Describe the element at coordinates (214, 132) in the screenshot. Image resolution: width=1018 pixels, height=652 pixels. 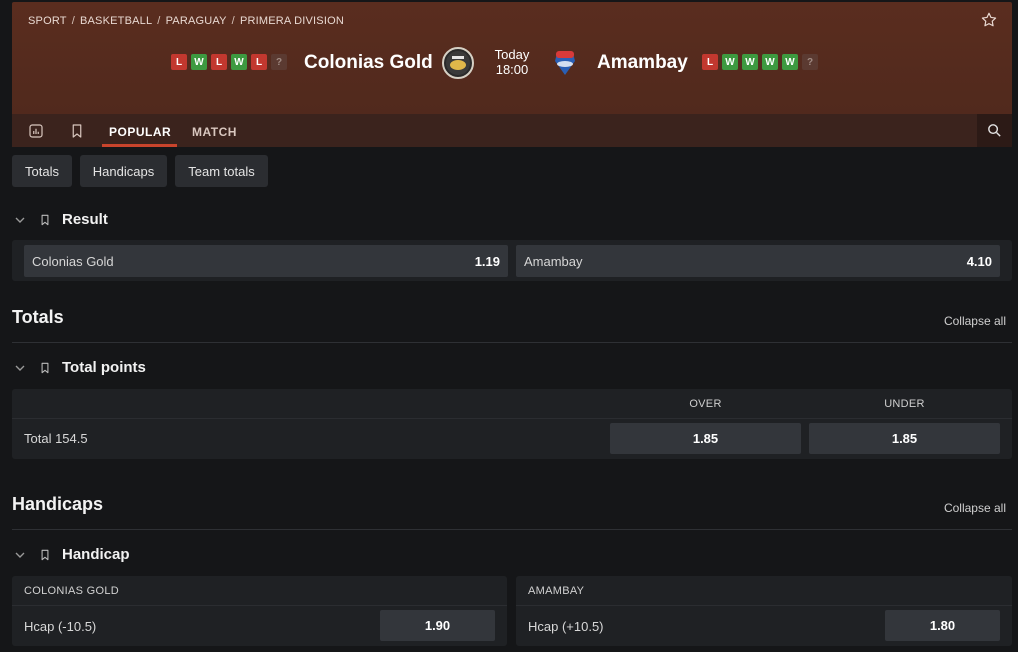
I see `tab-match: MATCH` at that location.